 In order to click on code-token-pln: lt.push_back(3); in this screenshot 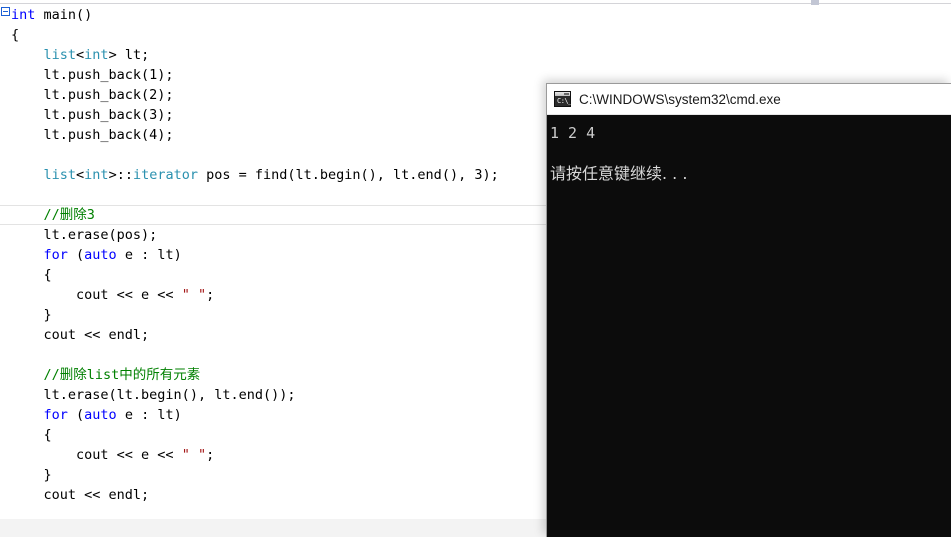, I will do `click(108, 115)`.